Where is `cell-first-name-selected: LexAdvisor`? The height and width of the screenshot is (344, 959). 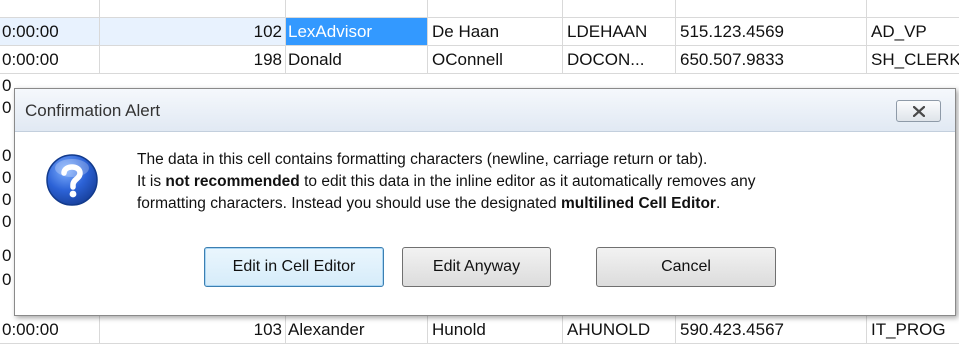
cell-first-name-selected: LexAdvisor is located at coordinates (357, 32).